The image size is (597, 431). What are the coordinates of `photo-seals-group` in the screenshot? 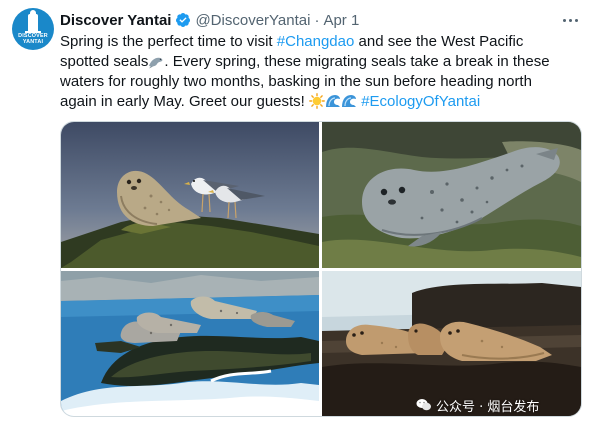 It's located at (451, 343).